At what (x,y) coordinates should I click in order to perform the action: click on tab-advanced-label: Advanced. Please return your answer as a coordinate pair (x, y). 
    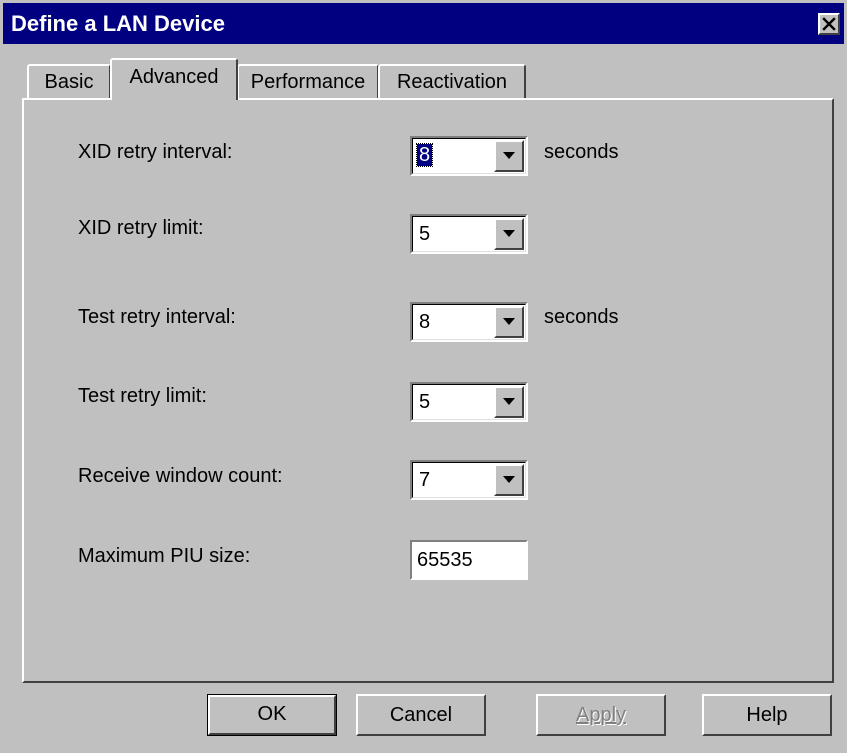
    Looking at the image, I should click on (174, 77).